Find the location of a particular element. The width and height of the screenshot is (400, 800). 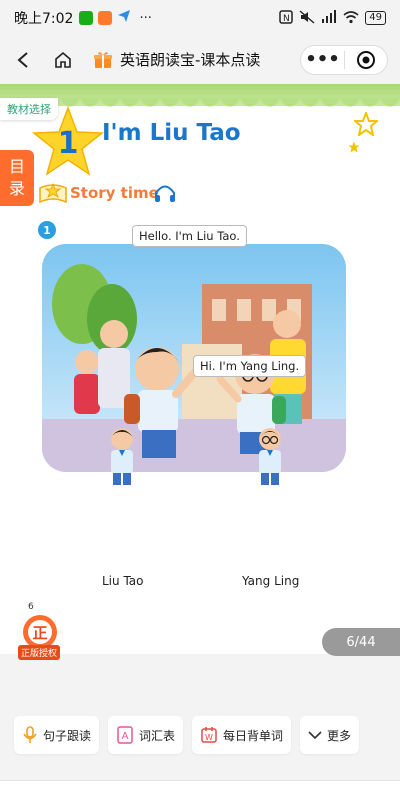

svg-text: A is located at coordinates (125, 736).